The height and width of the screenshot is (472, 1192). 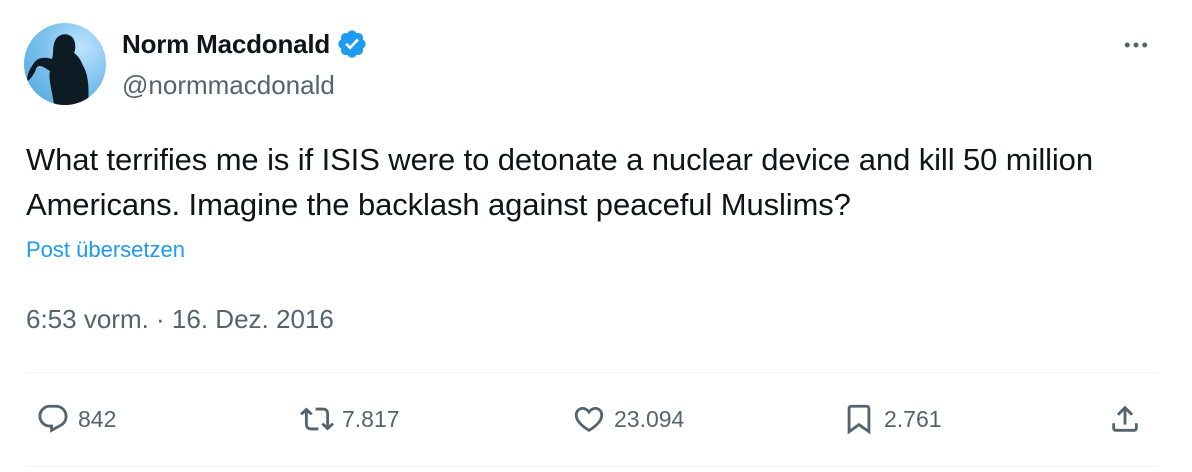 I want to click on bookmark-count: 2.761, so click(x=913, y=418).